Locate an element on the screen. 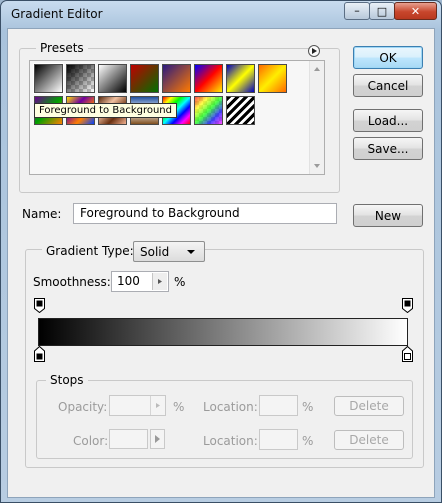 Image resolution: width=442 pixels, height=503 pixels. color-label: Color: is located at coordinates (91, 441).